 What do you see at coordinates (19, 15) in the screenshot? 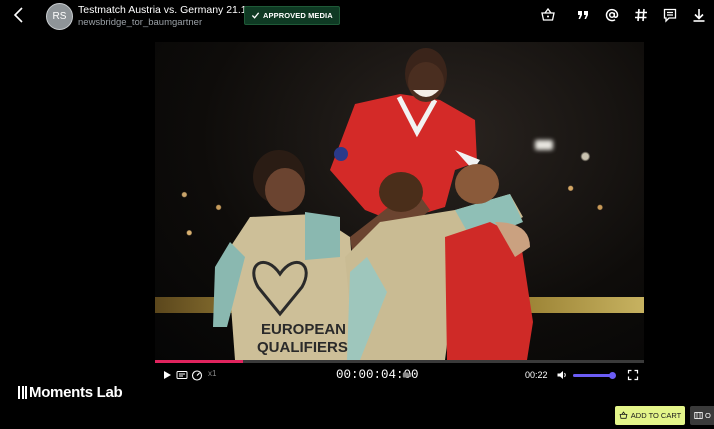
I see `chevron-left-icon` at bounding box center [19, 15].